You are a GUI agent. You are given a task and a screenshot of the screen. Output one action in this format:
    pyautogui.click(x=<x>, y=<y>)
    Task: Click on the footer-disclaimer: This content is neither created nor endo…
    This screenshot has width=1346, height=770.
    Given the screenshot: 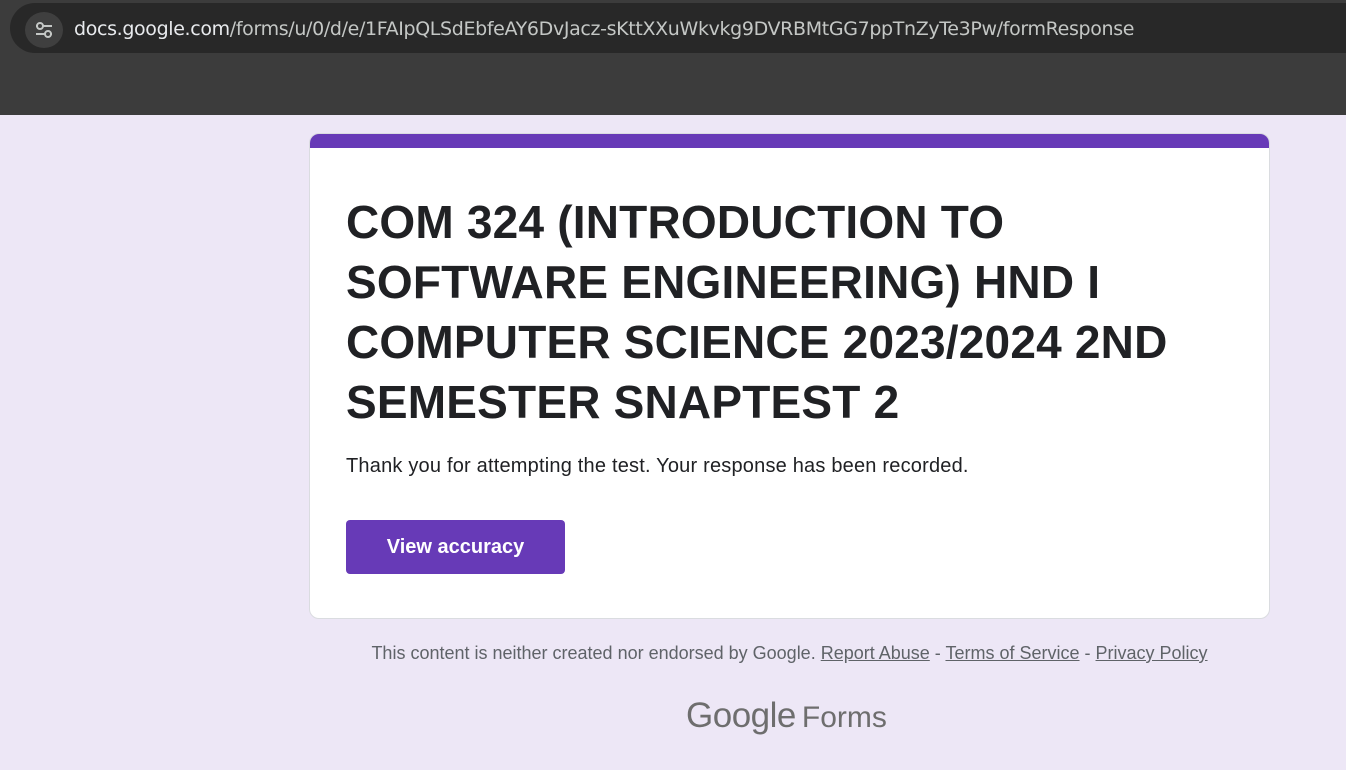 What is the action you would take?
    pyautogui.click(x=789, y=653)
    